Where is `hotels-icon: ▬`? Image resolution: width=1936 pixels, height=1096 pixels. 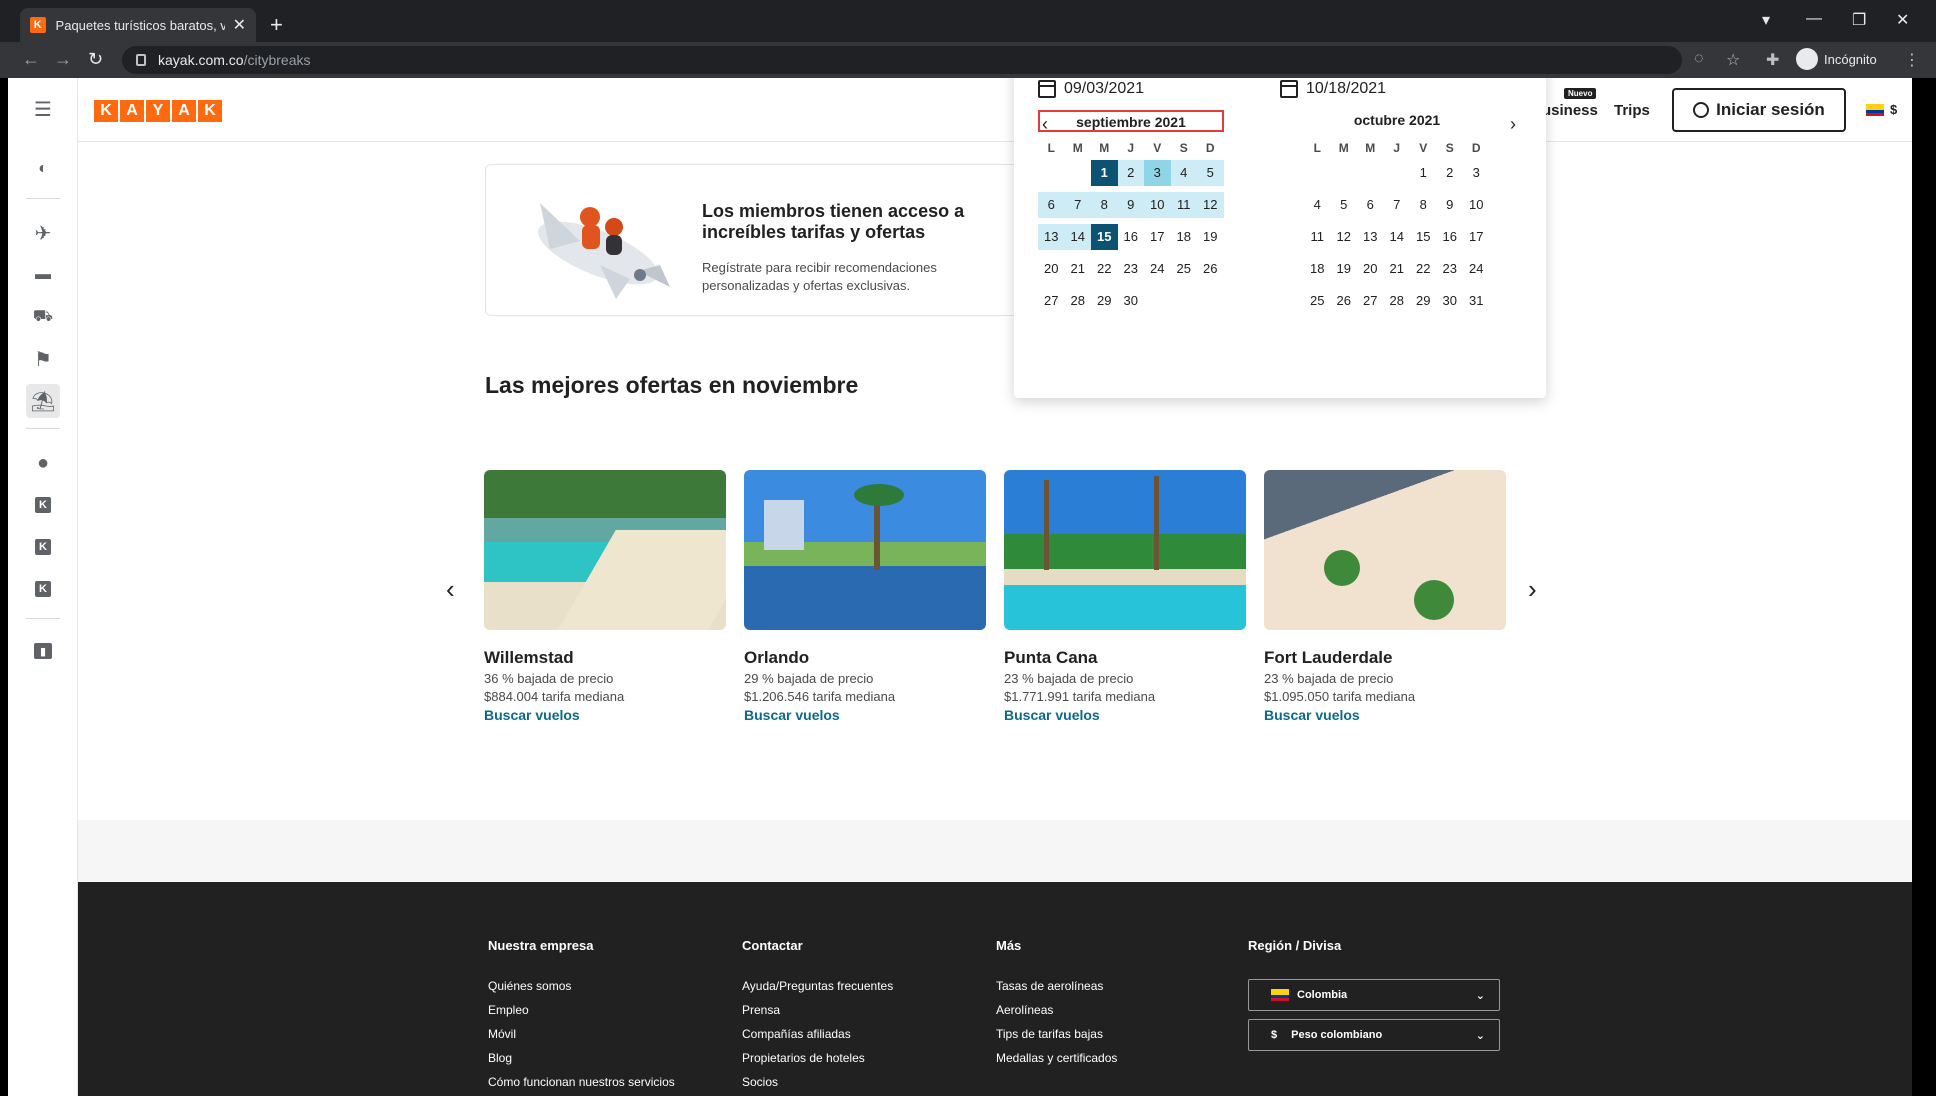 hotels-icon: ▬ is located at coordinates (43, 275).